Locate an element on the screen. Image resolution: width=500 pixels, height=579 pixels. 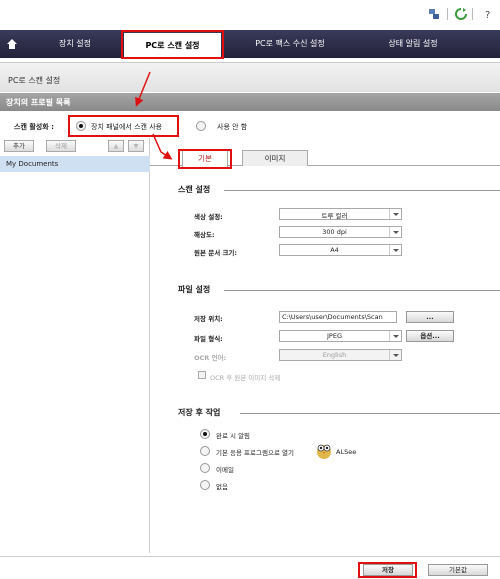
default-button: 기본값 is located at coordinates (458, 570).